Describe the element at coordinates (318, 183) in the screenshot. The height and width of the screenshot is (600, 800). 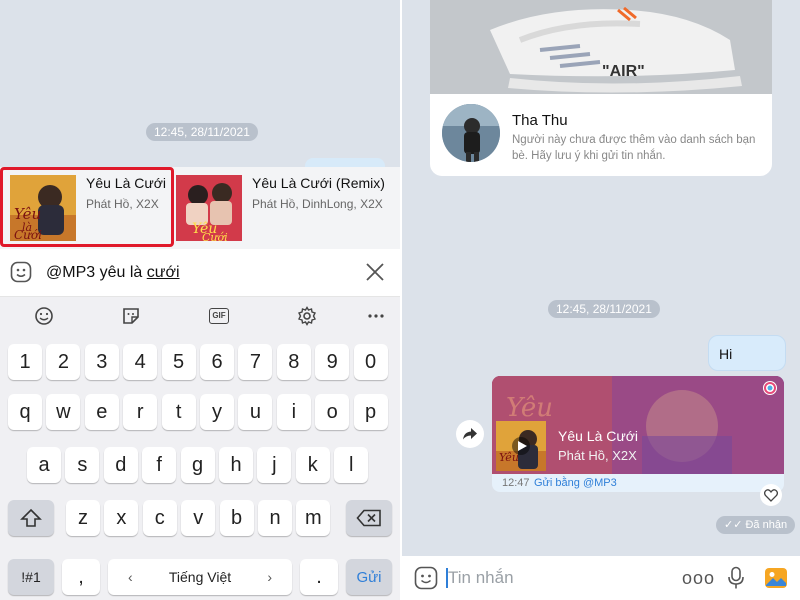
I see `song-title: Yêu Là Cưới (Remix)` at that location.